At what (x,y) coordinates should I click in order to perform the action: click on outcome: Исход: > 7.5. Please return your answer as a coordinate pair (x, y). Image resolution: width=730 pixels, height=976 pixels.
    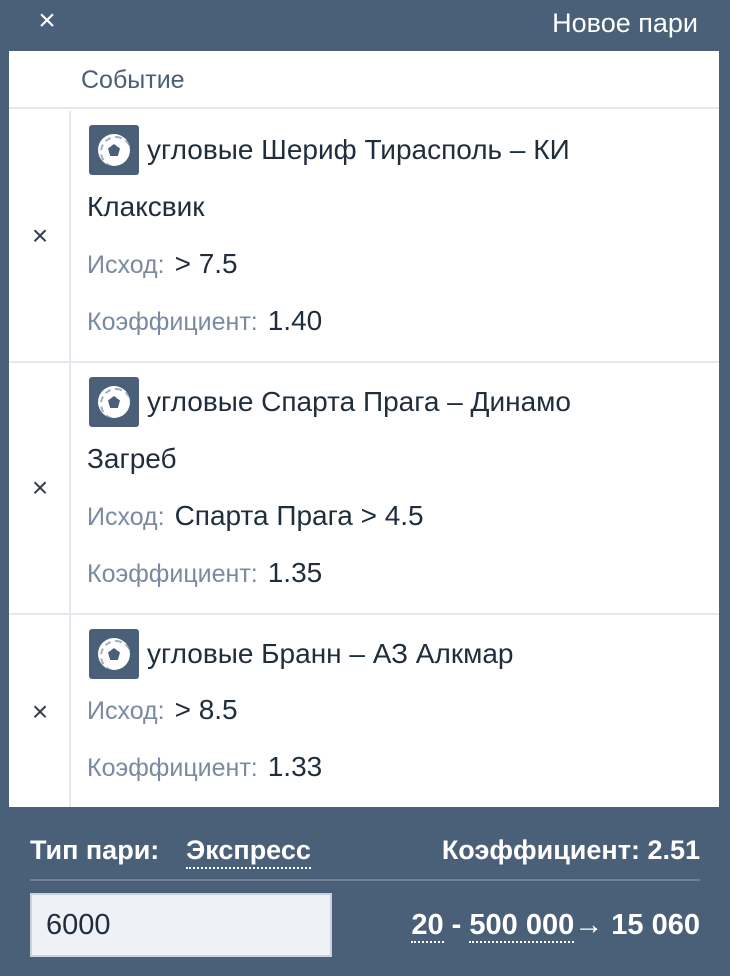
    Looking at the image, I should click on (162, 264).